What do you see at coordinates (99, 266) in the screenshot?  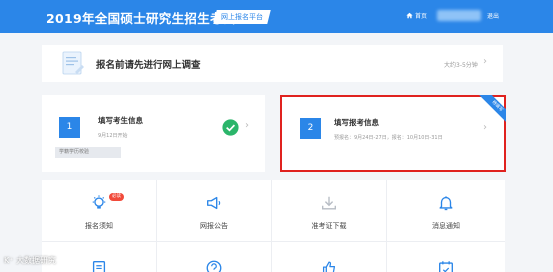 I see `document-icon` at bounding box center [99, 266].